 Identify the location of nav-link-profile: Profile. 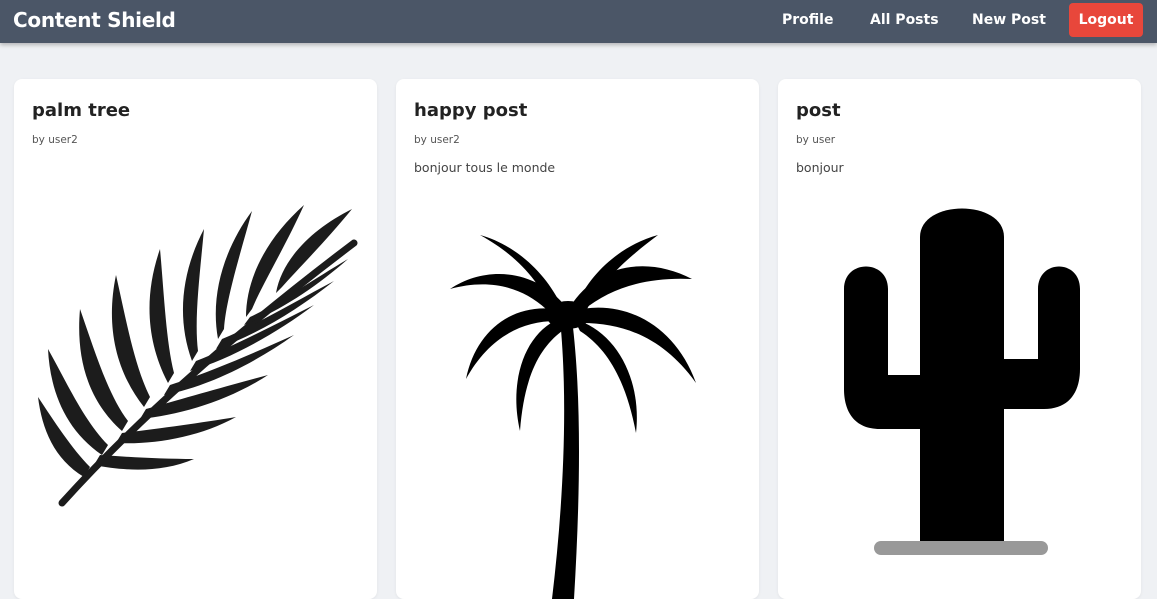
(807, 20).